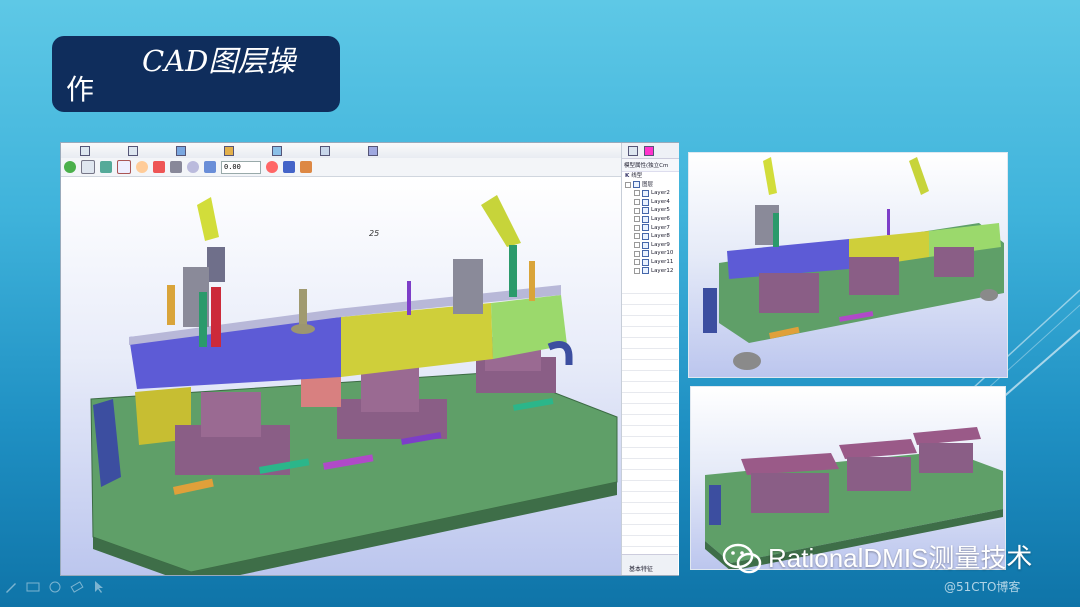 The image size is (1080, 607). Describe the element at coordinates (742, 558) in the screenshot. I see `wechat-icon` at that location.